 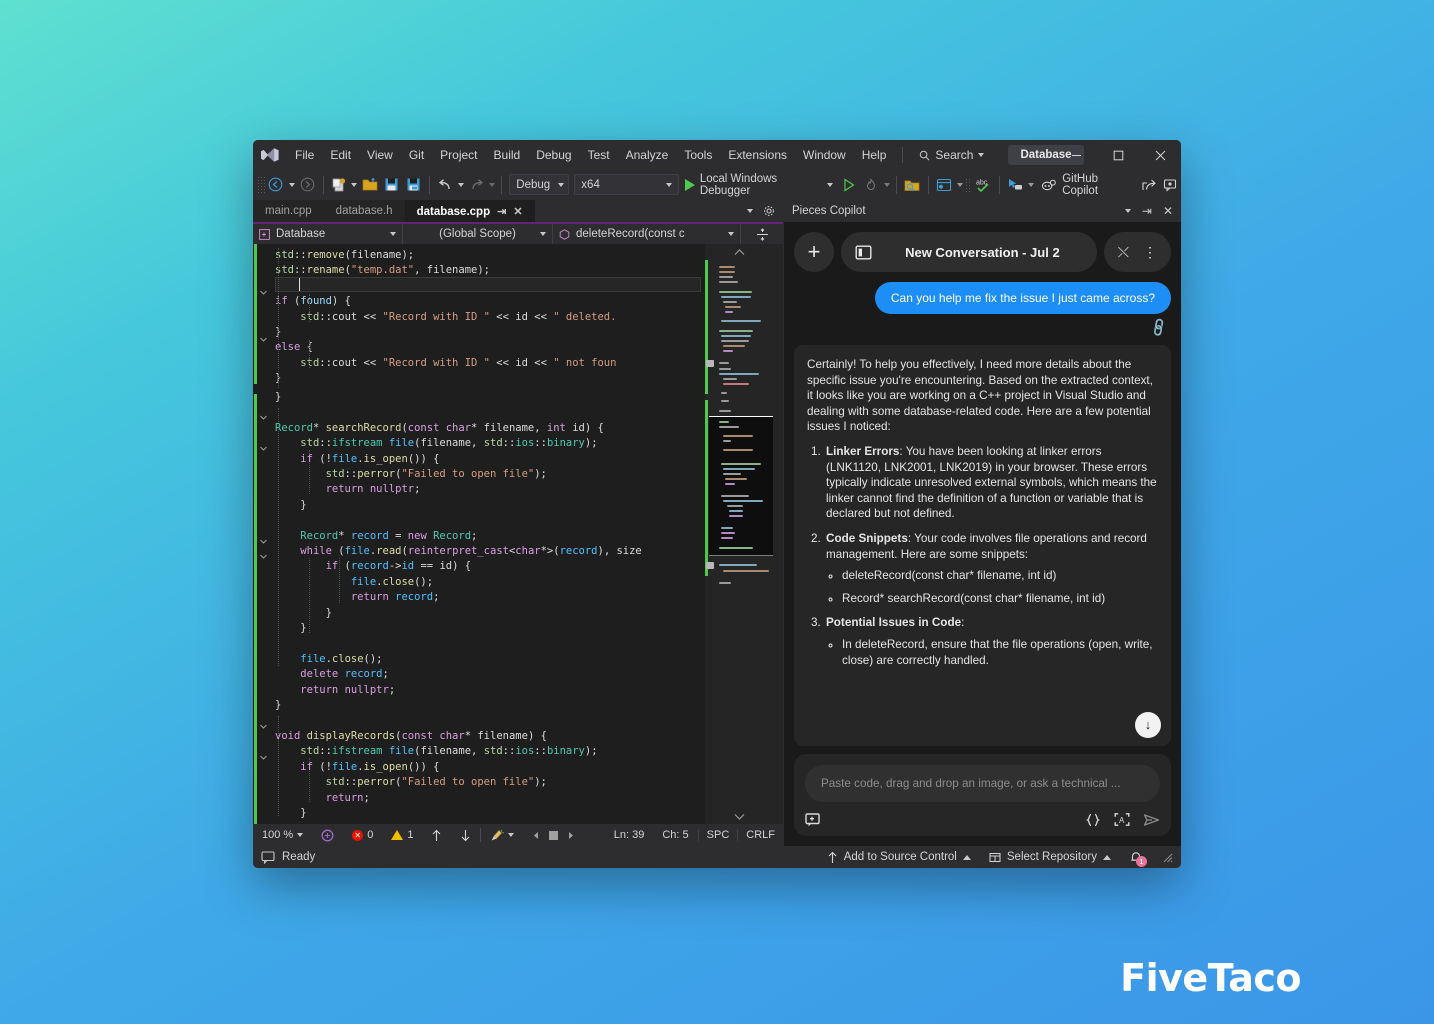 I want to click on build-configuration-select: Debug, so click(x=539, y=184).